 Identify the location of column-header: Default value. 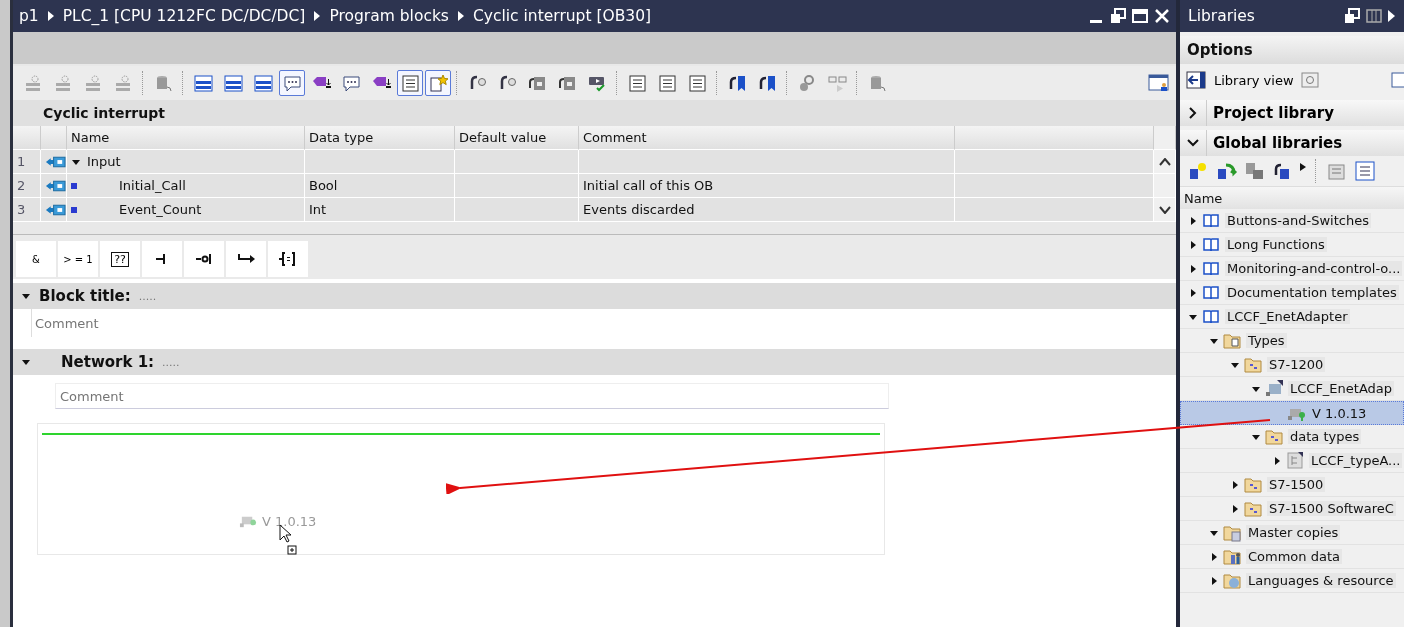
(517, 138).